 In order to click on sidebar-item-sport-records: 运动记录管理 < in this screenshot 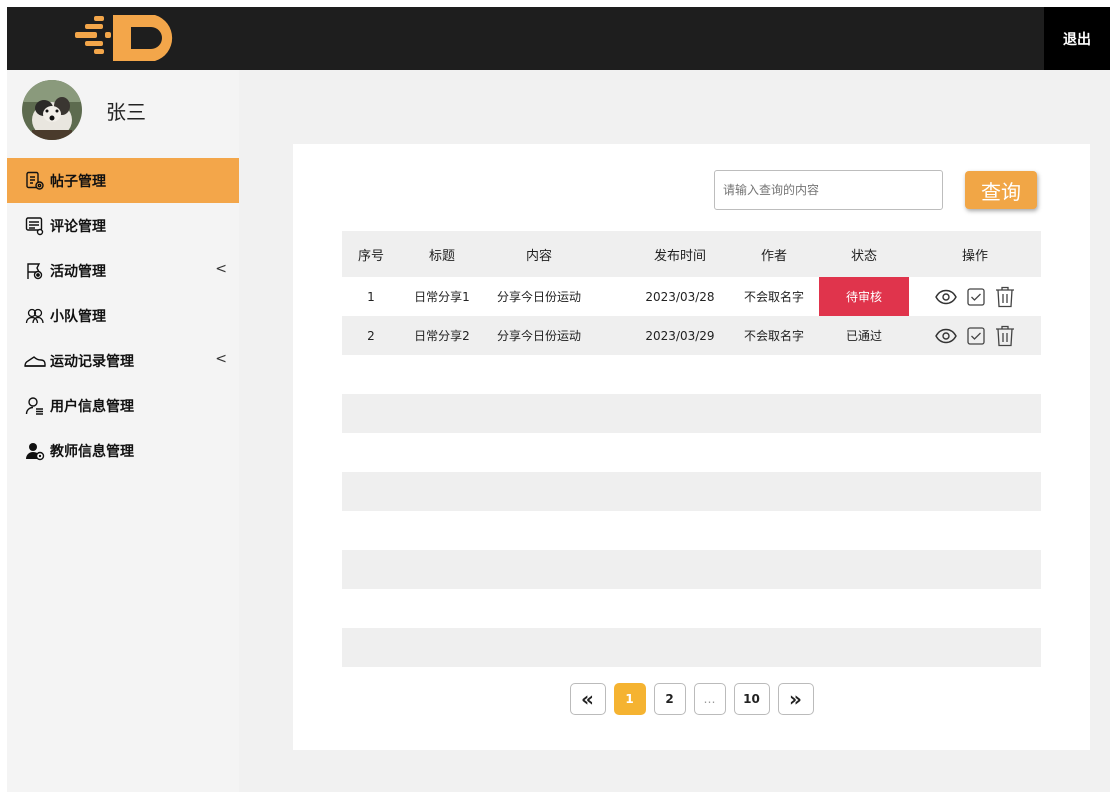, I will do `click(123, 360)`.